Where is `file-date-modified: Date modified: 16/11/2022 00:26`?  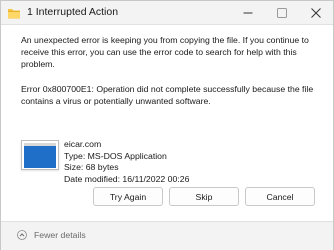
file-date-modified: Date modified: 16/11/2022 00:26 is located at coordinates (127, 178).